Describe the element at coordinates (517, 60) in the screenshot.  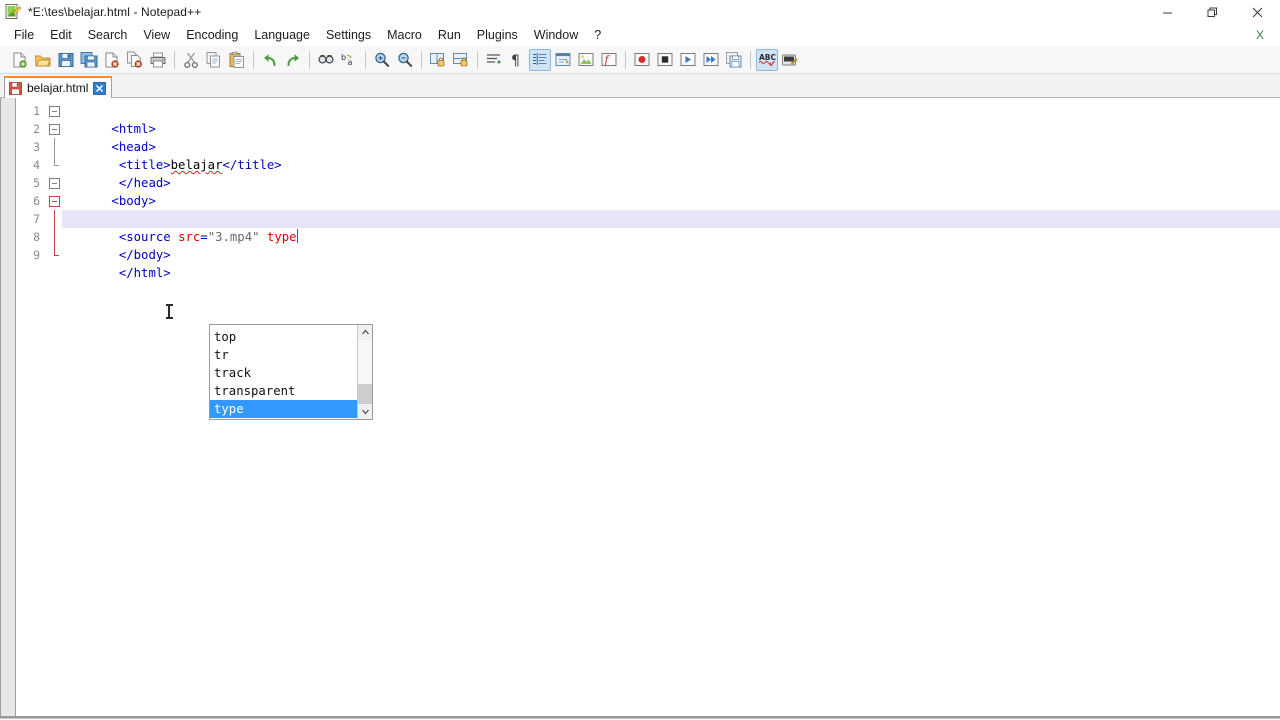
I see `show-all-characters-icon: ¶` at that location.